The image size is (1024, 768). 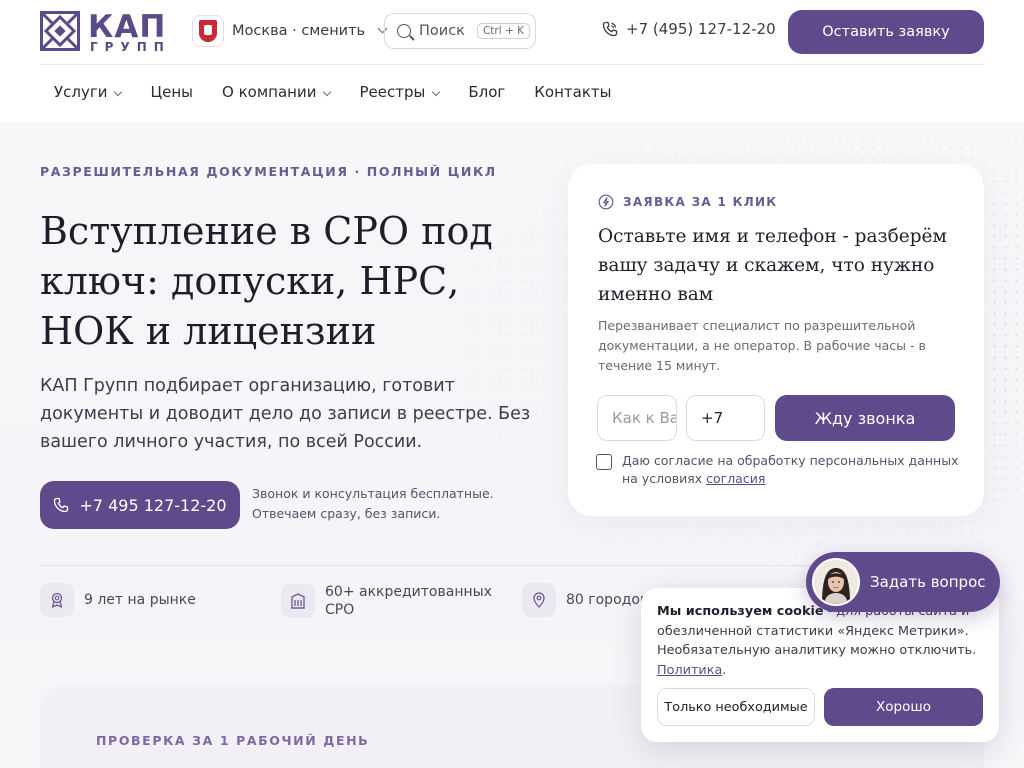 What do you see at coordinates (299, 31) in the screenshot?
I see `city-label: Москва · сменить` at bounding box center [299, 31].